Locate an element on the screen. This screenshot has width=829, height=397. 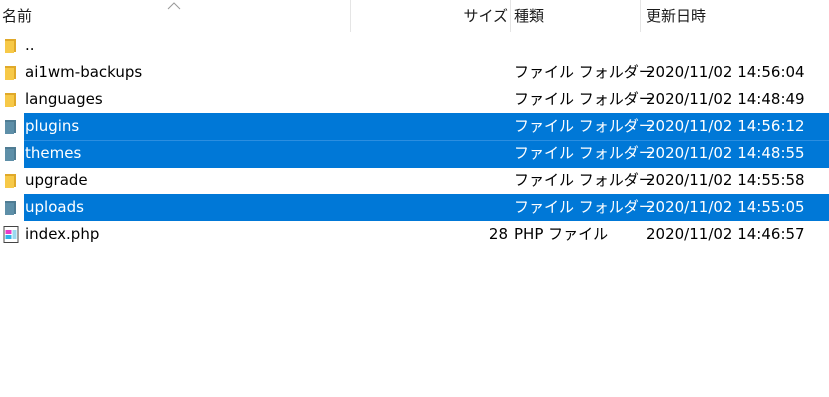
column-header-size: サイズ is located at coordinates (464, 16).